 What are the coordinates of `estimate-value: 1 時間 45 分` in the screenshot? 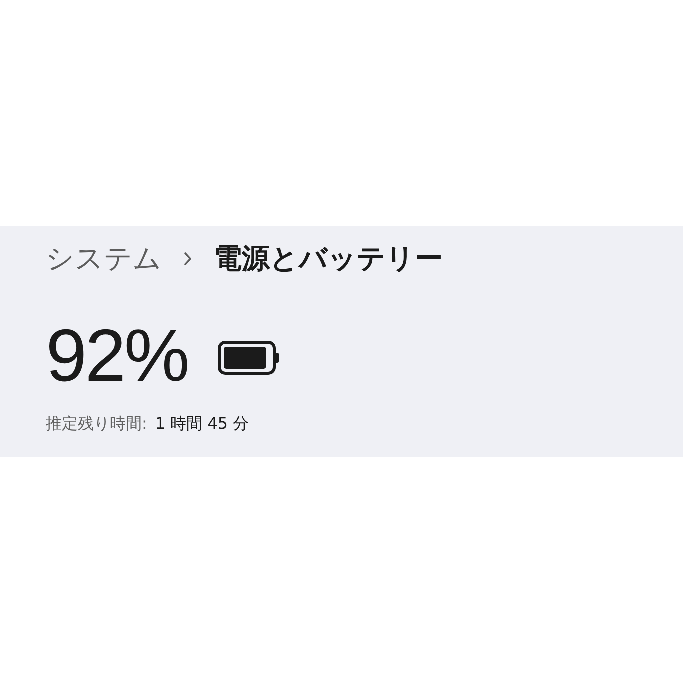 It's located at (202, 424).